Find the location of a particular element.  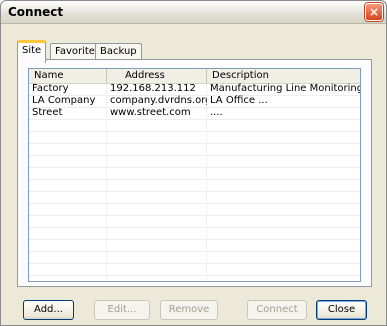

remove-button: Remove is located at coordinates (189, 310).